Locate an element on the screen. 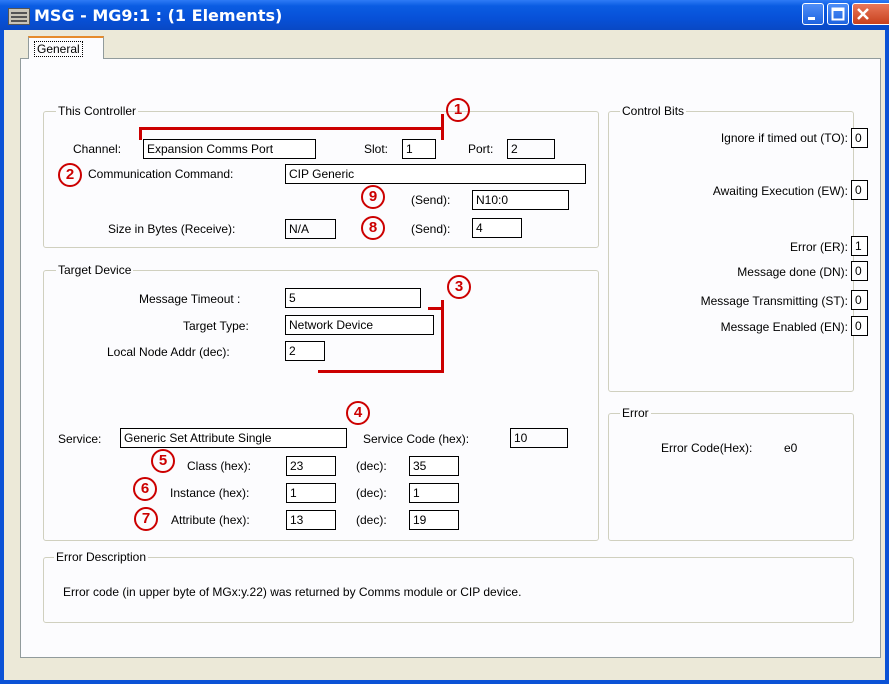 Image resolution: width=889 pixels, height=684 pixels. slot-label: Slot: is located at coordinates (376, 149).